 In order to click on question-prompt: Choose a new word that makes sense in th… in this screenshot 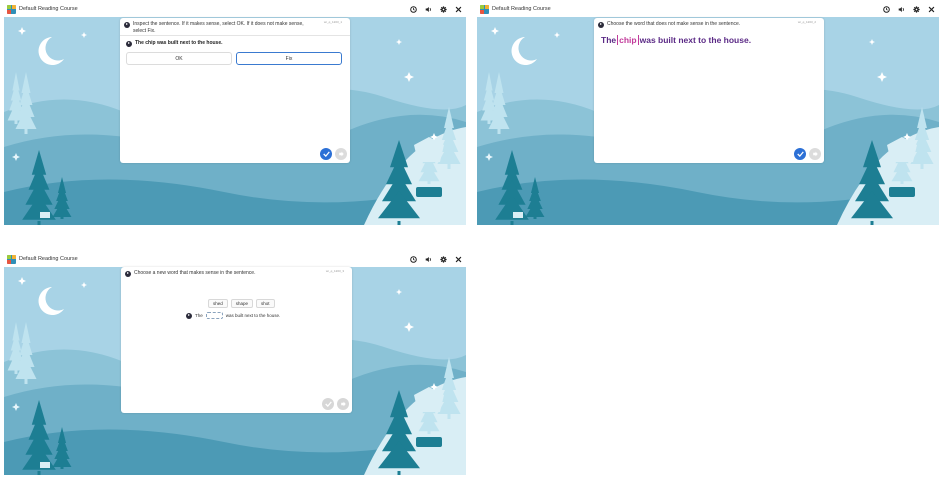, I will do `click(195, 273)`.